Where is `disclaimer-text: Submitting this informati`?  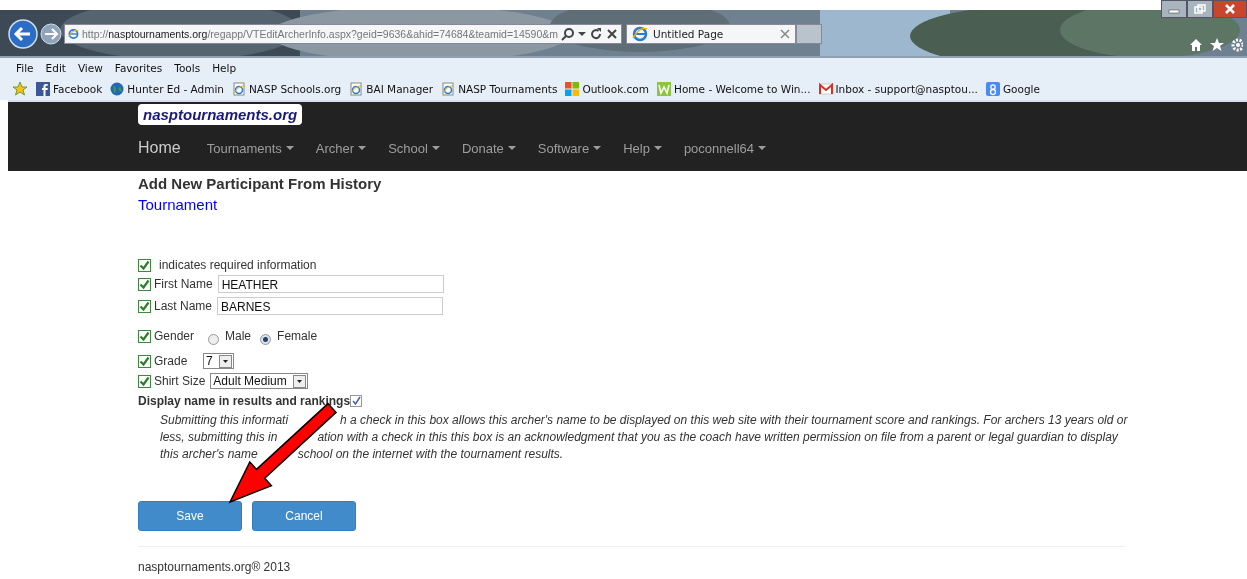 disclaimer-text: Submitting this informati is located at coordinates (224, 420).